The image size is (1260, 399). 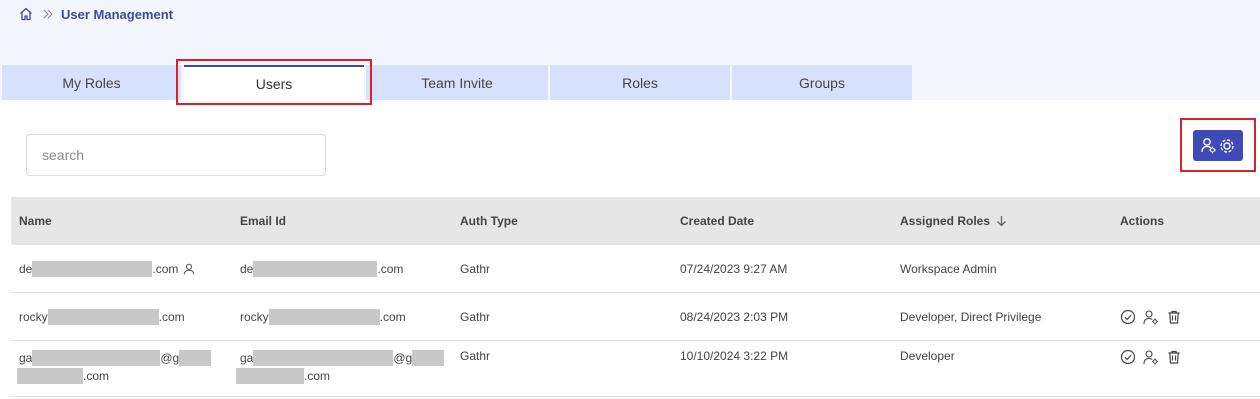 What do you see at coordinates (344, 376) in the screenshot?
I see `email-line: .com` at bounding box center [344, 376].